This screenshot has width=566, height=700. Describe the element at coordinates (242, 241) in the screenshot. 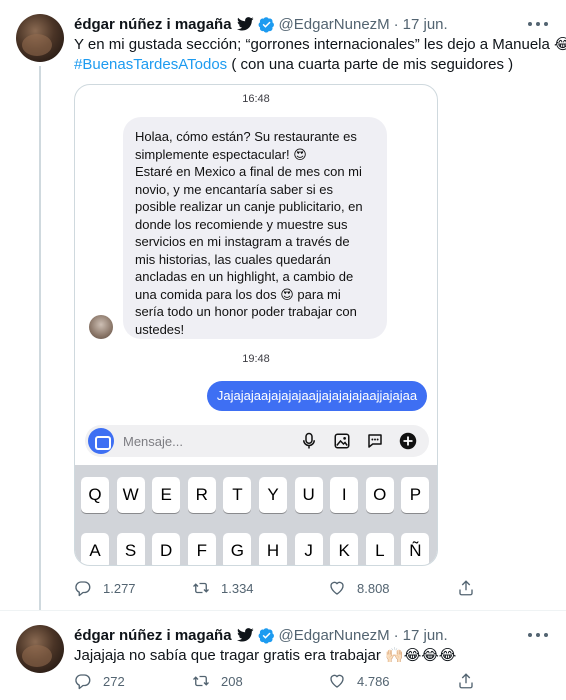

I see `message-line: servicios en mi instagram a través de` at that location.